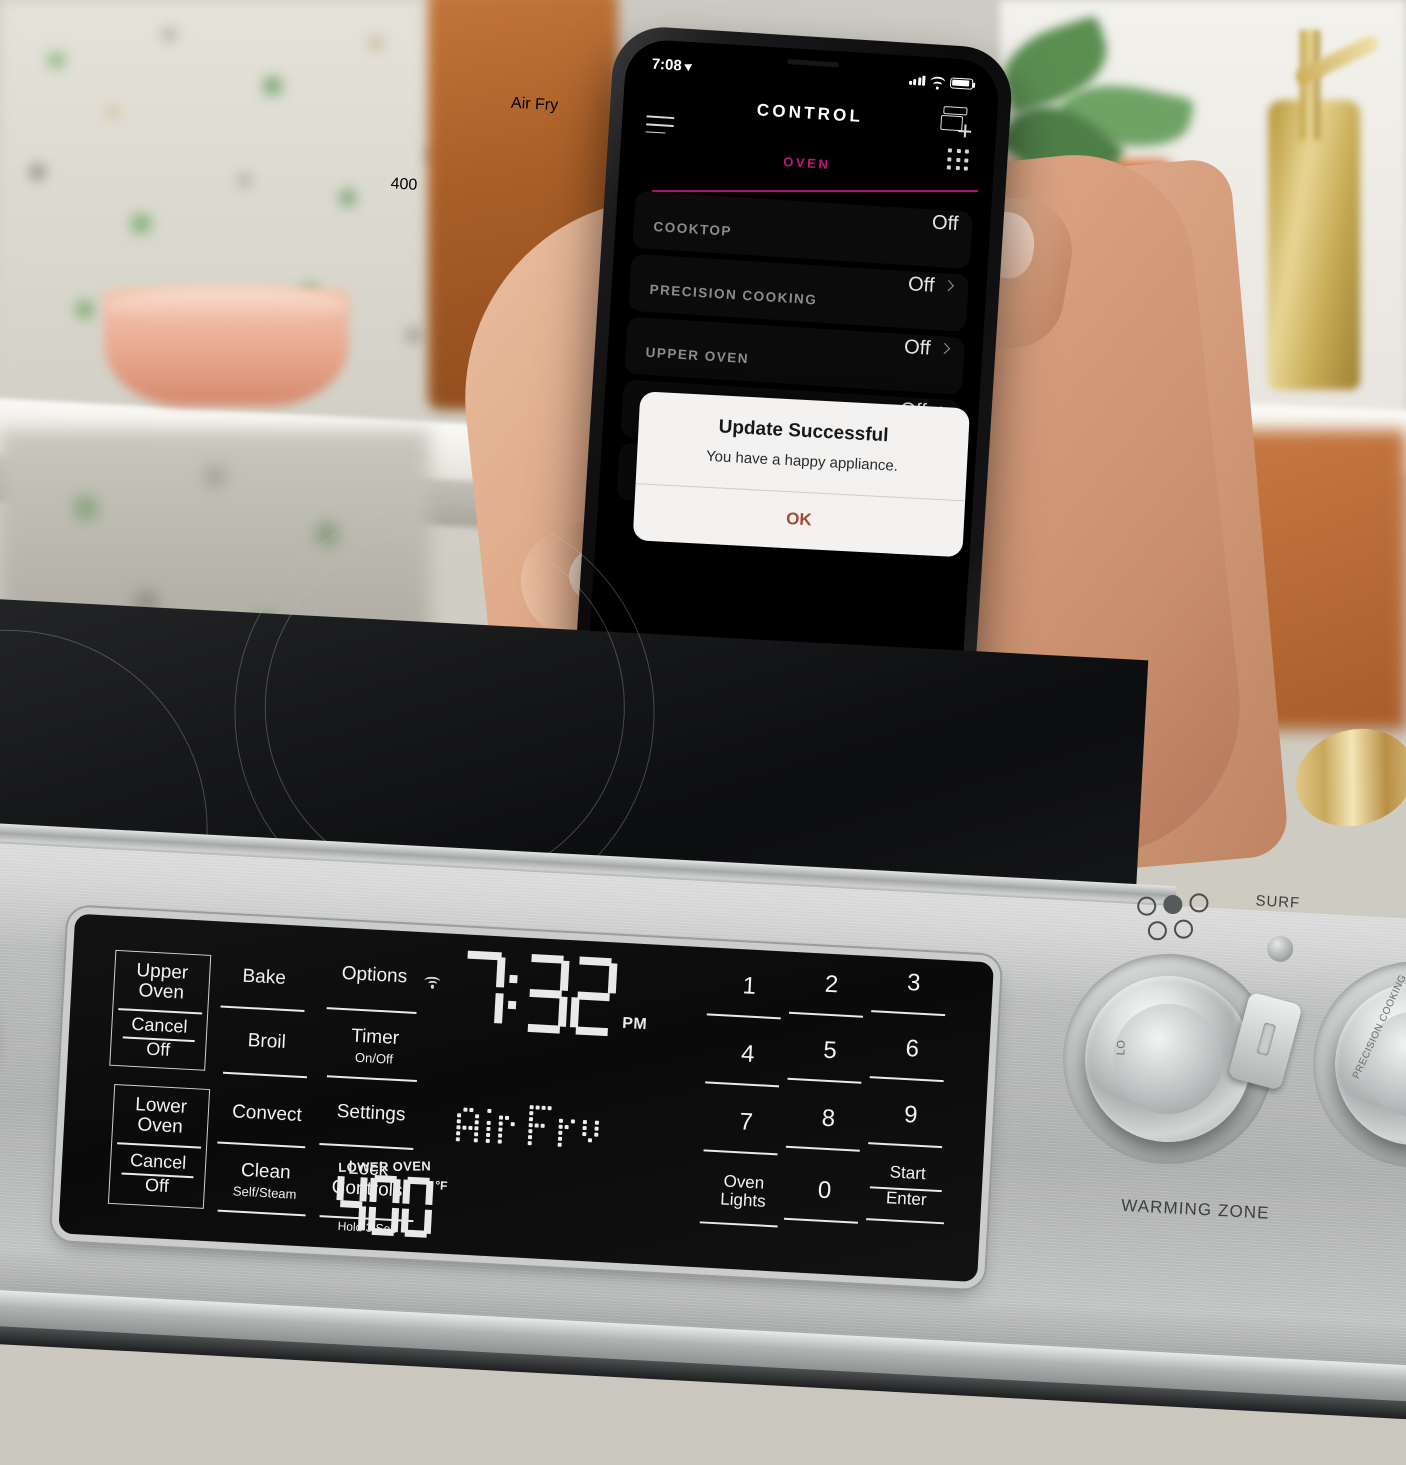  Describe the element at coordinates (747, 1054) in the screenshot. I see `key-4: 4` at that location.